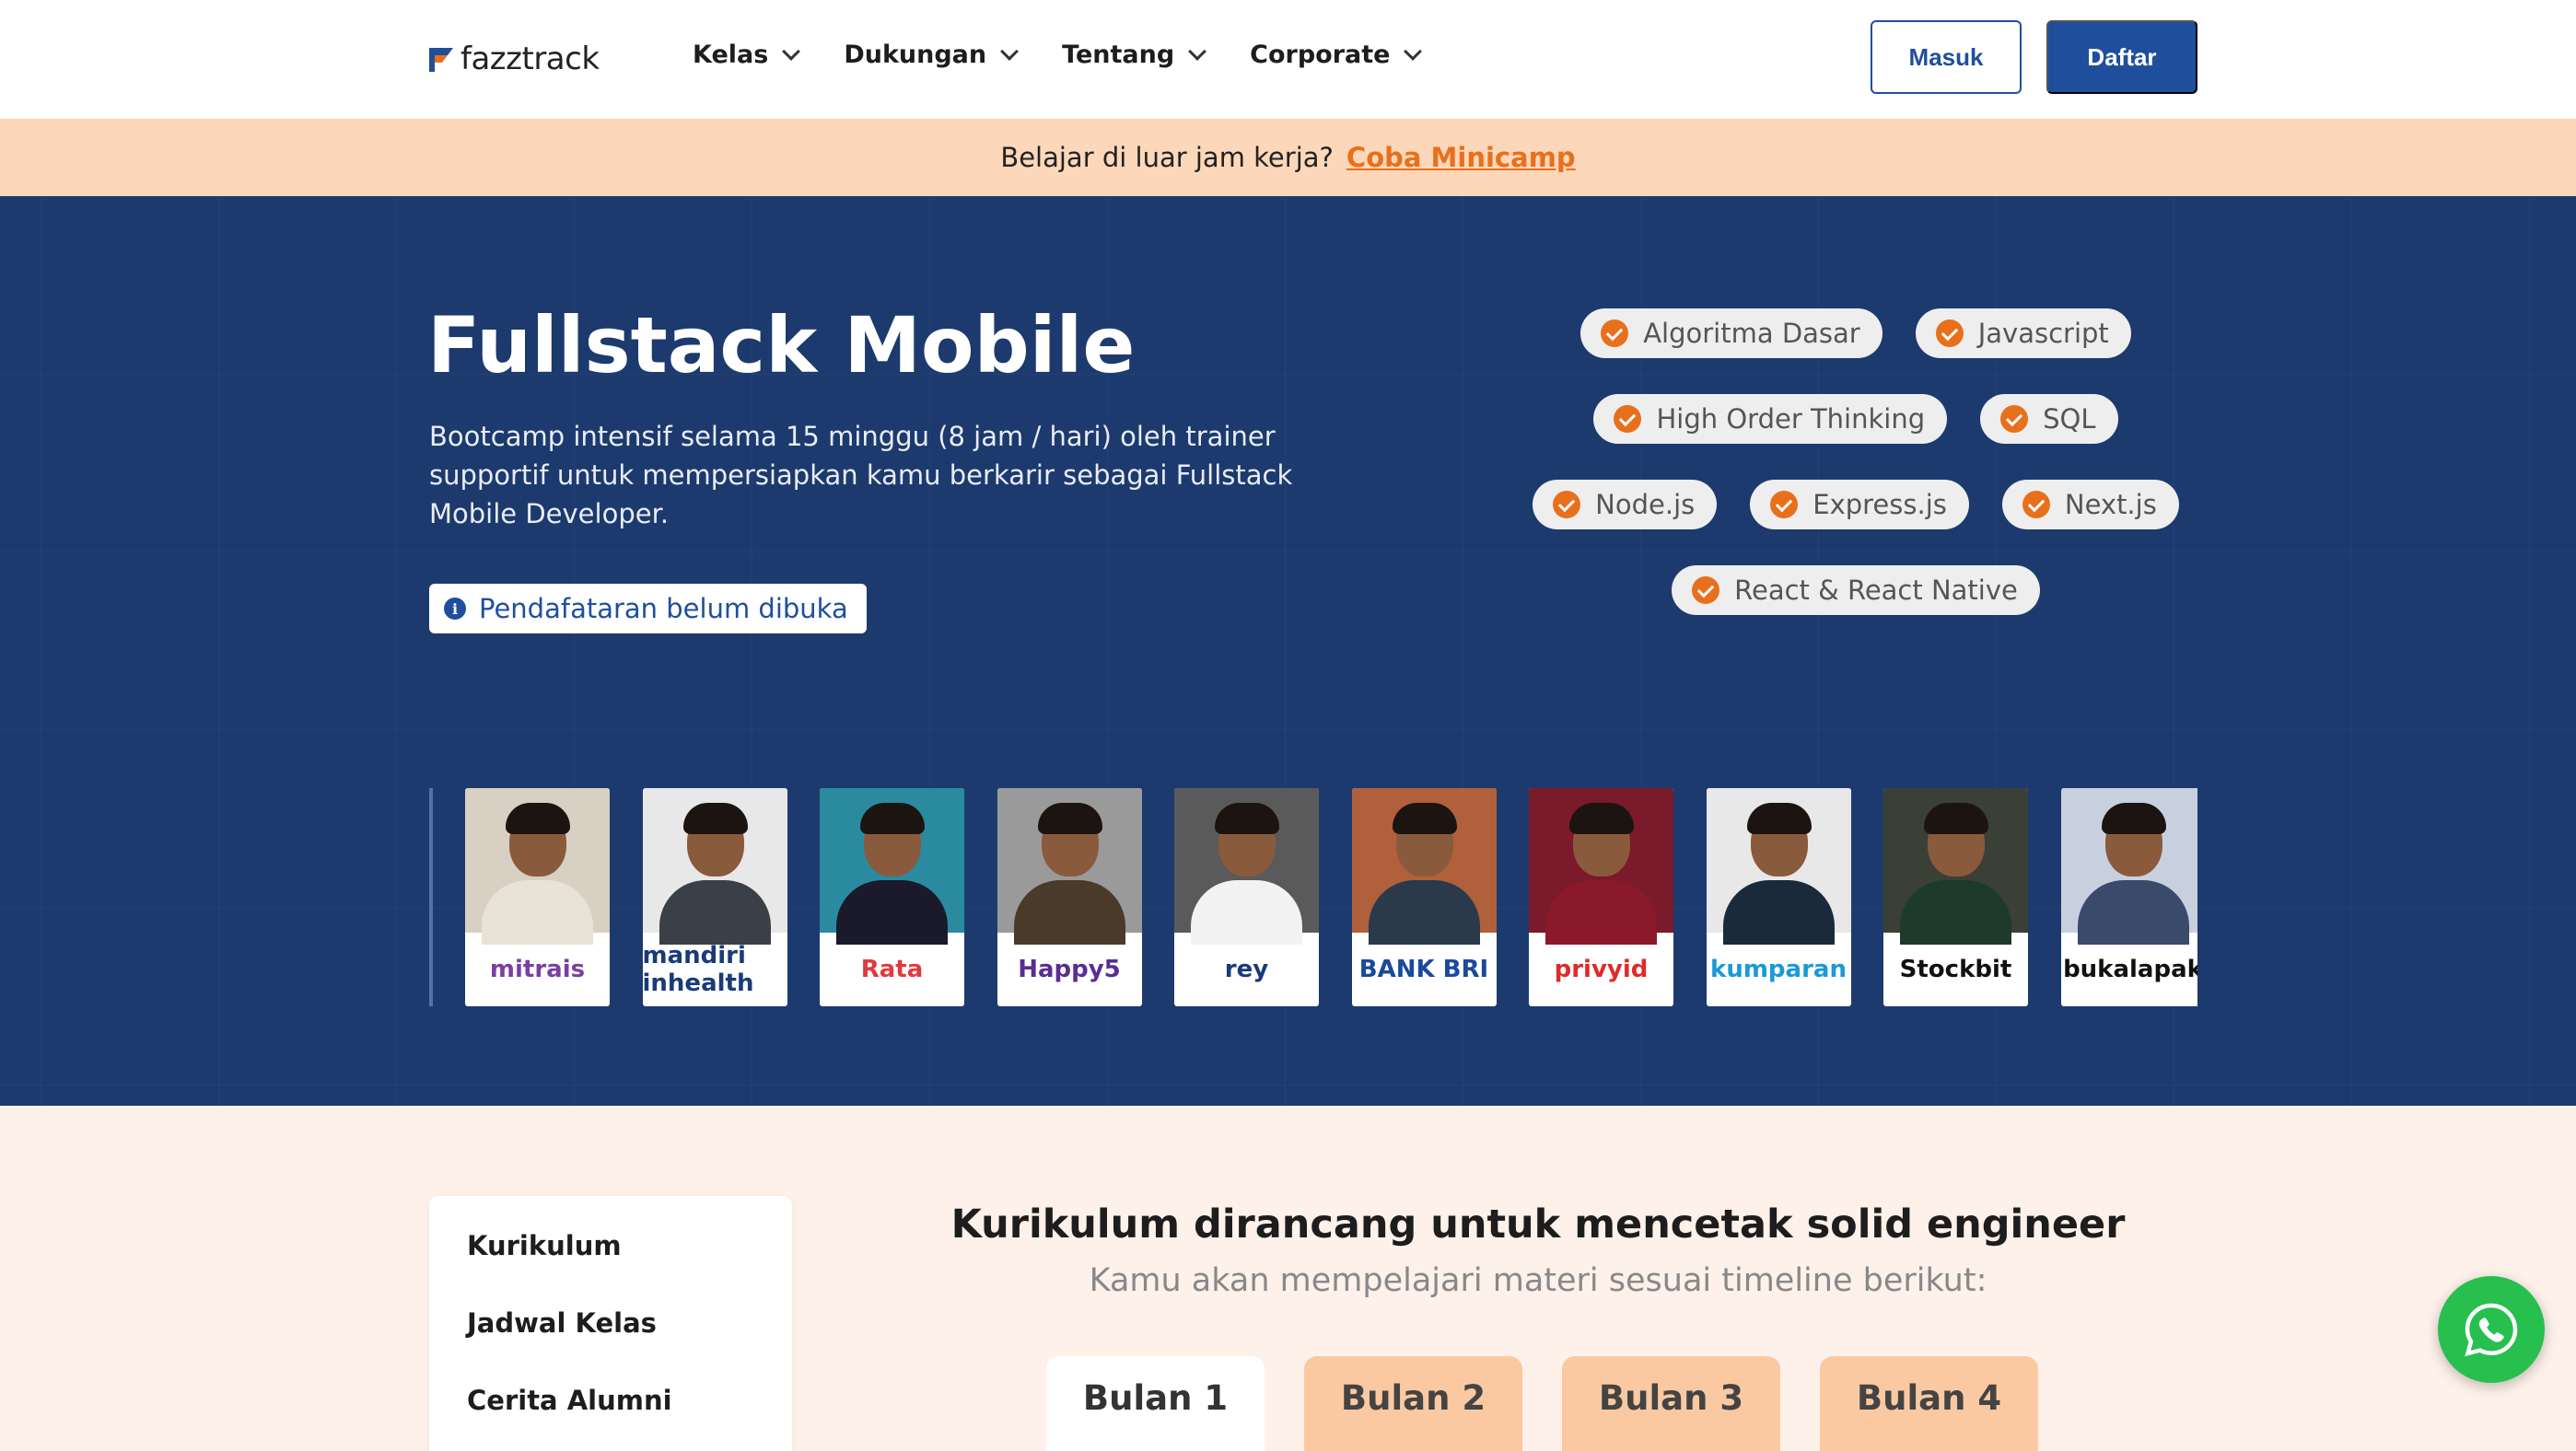 The image size is (2576, 1451). I want to click on registration-status-badge: i Pendafataran belum dibuka, so click(648, 609).